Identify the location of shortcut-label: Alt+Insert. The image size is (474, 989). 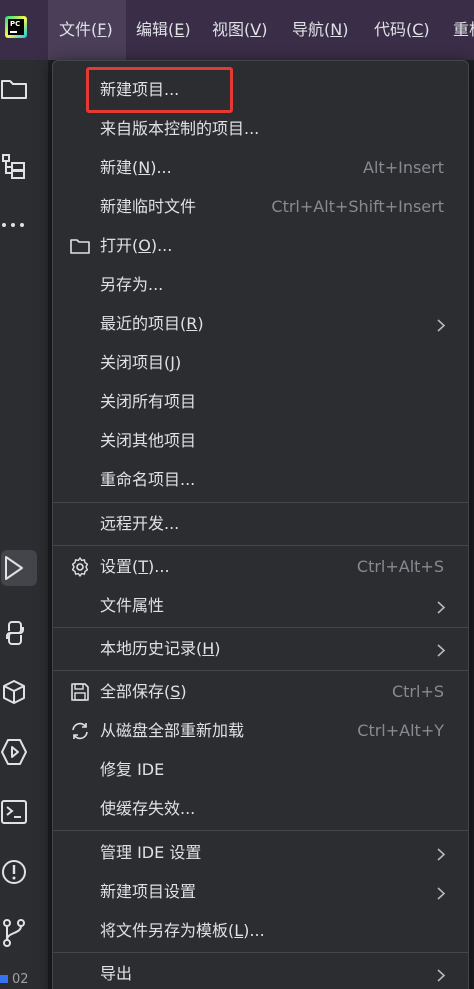
(403, 167).